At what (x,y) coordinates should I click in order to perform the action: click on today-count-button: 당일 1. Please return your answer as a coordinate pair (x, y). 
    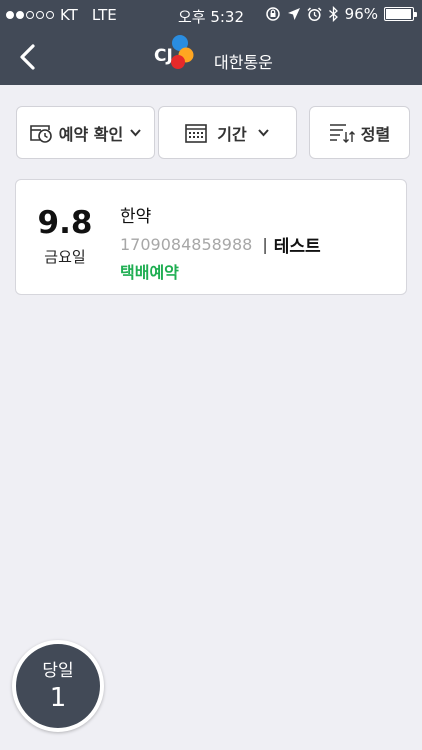
    Looking at the image, I should click on (58, 686).